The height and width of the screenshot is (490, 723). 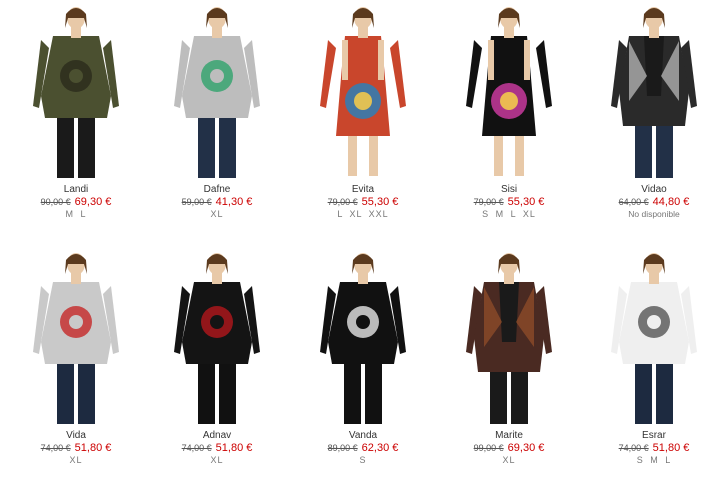 I want to click on product-name: Vida, so click(x=76, y=436).